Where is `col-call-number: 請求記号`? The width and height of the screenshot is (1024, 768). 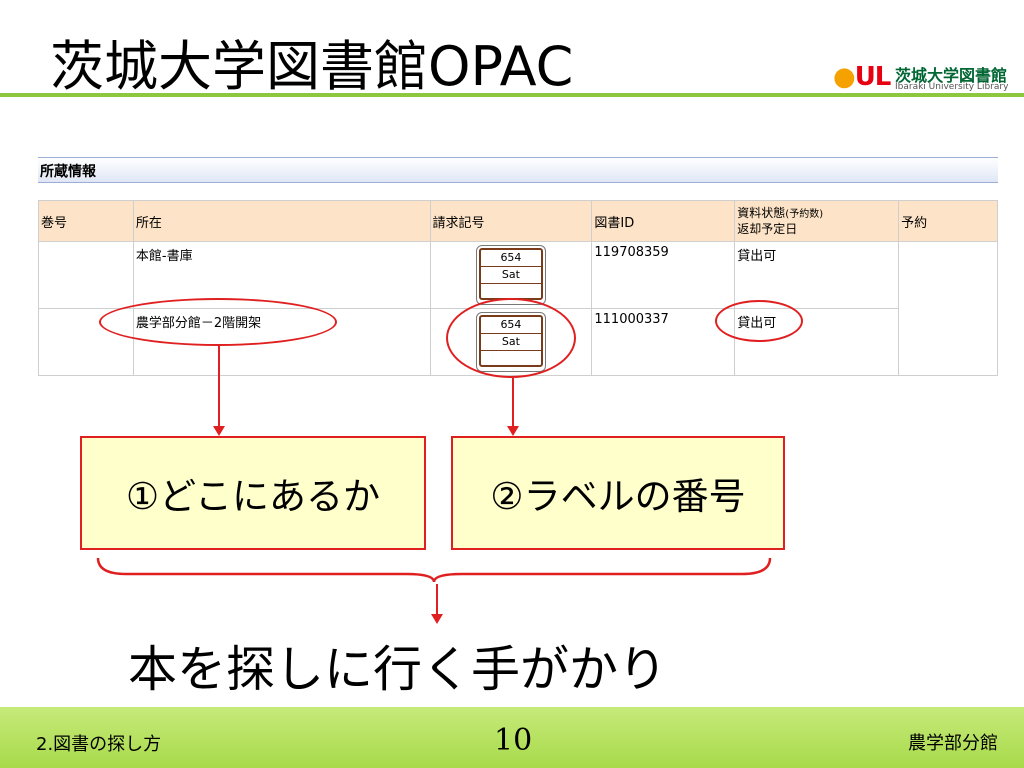 col-call-number: 請求記号 is located at coordinates (511, 221).